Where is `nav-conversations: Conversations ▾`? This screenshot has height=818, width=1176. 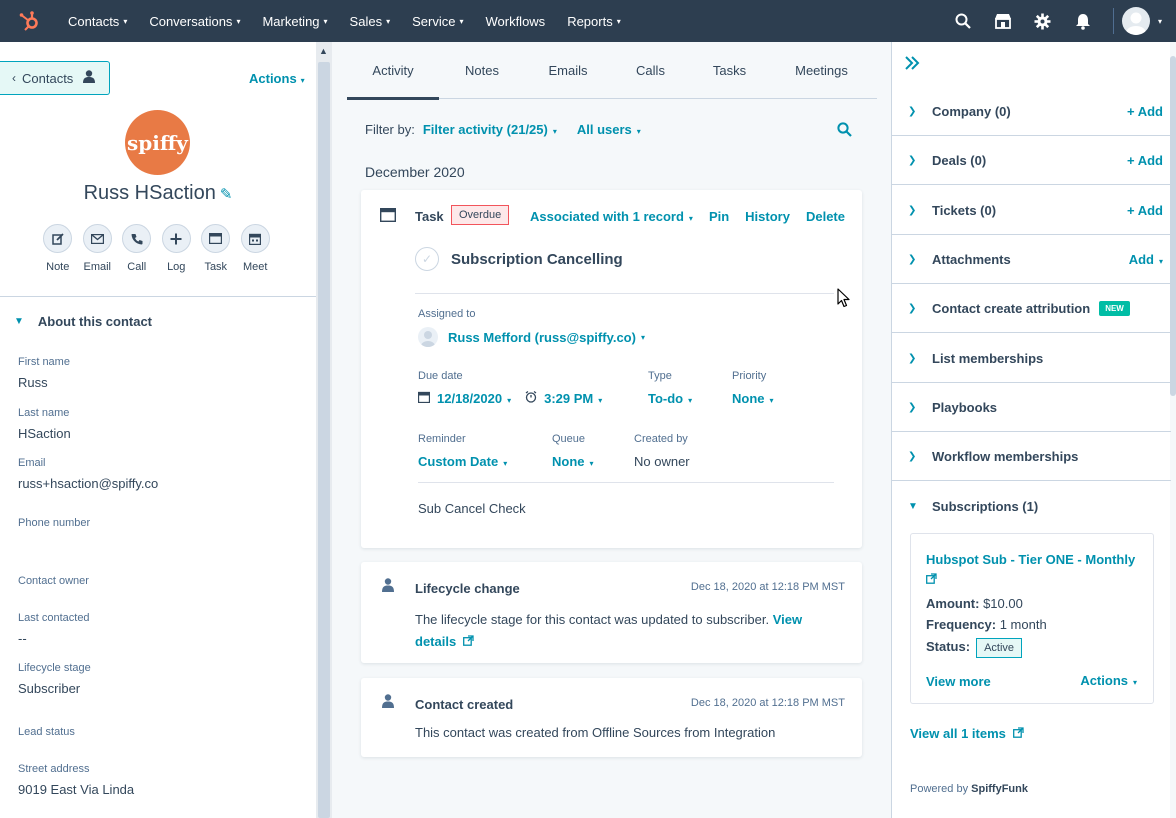 nav-conversations: Conversations ▾ is located at coordinates (194, 21).